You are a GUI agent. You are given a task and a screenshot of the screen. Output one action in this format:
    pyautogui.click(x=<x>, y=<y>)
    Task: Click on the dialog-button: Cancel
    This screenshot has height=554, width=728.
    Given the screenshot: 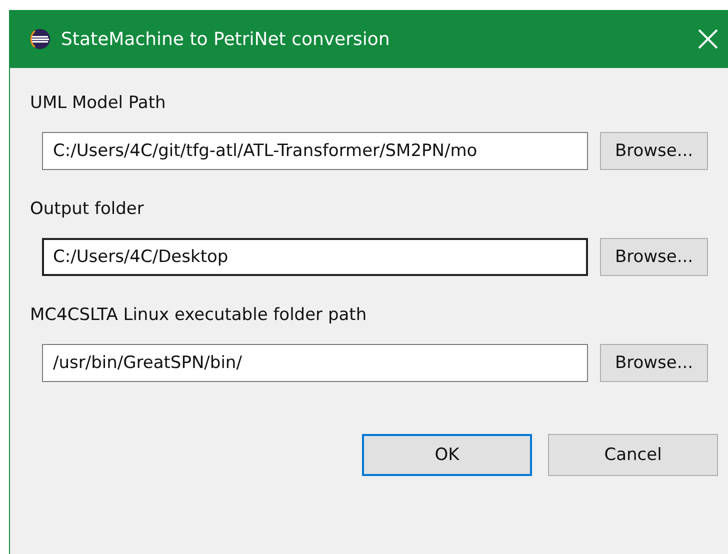 What is the action you would take?
    pyautogui.click(x=633, y=455)
    